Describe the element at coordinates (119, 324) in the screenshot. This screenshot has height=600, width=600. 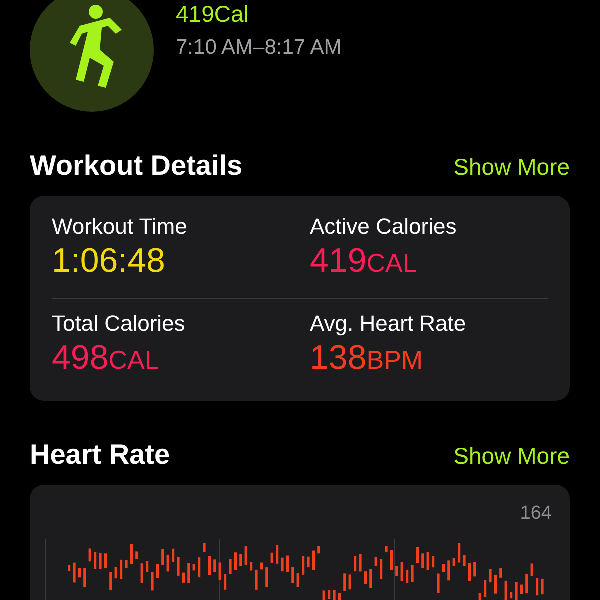
I see `metric-label: Total Calories` at that location.